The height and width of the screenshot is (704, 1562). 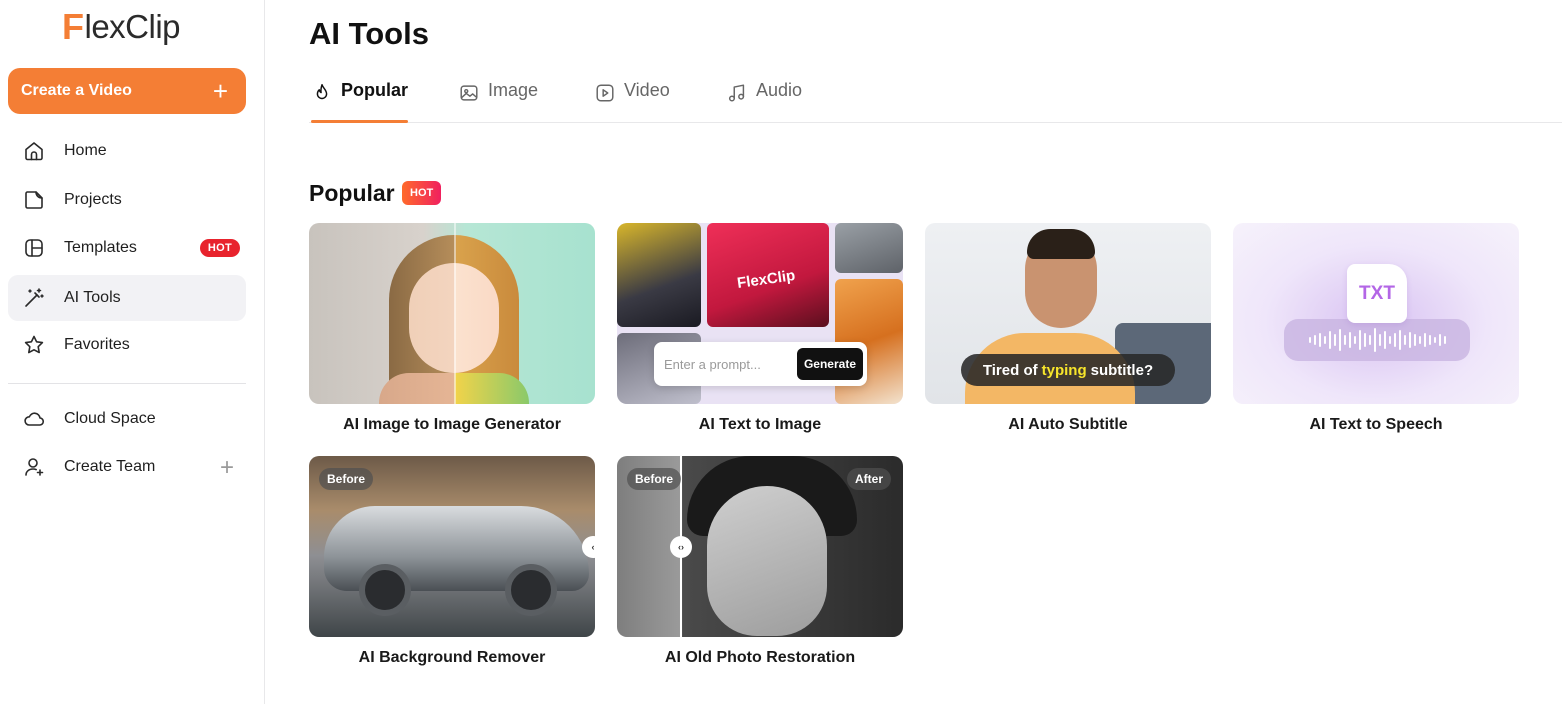 What do you see at coordinates (127, 200) in the screenshot?
I see `sidebar-item-projects: Projects` at bounding box center [127, 200].